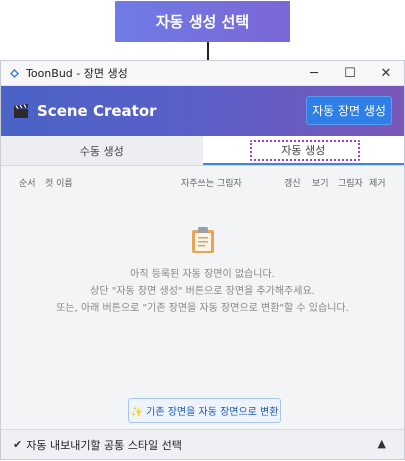  What do you see at coordinates (350, 73) in the screenshot?
I see `maximize-button: ☐` at bounding box center [350, 73].